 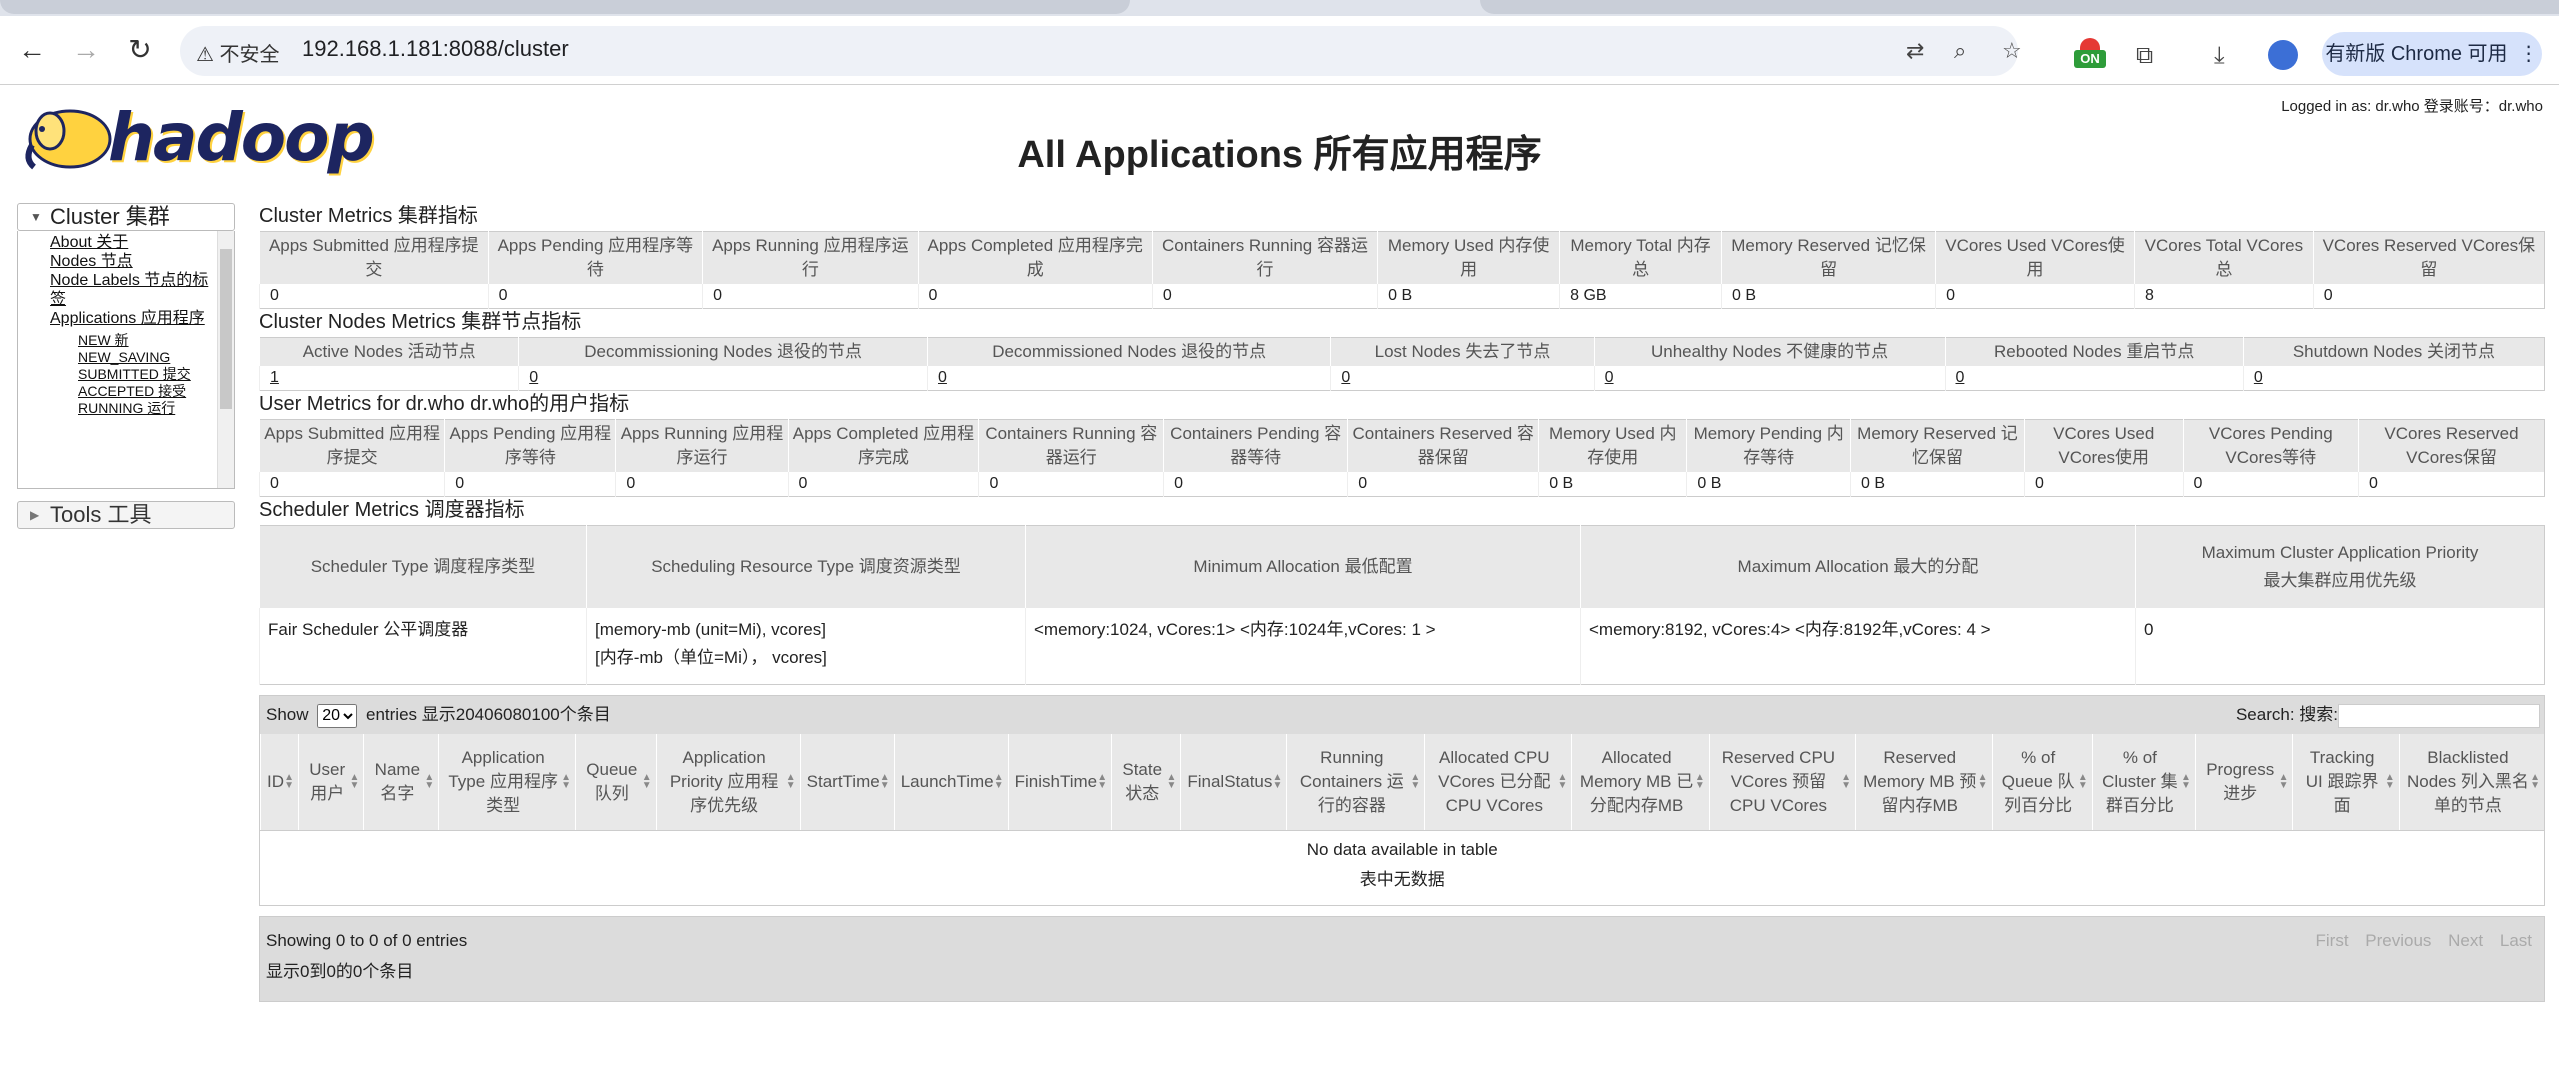 I want to click on shutdown-nodes-link: 0, so click(x=2393, y=378).